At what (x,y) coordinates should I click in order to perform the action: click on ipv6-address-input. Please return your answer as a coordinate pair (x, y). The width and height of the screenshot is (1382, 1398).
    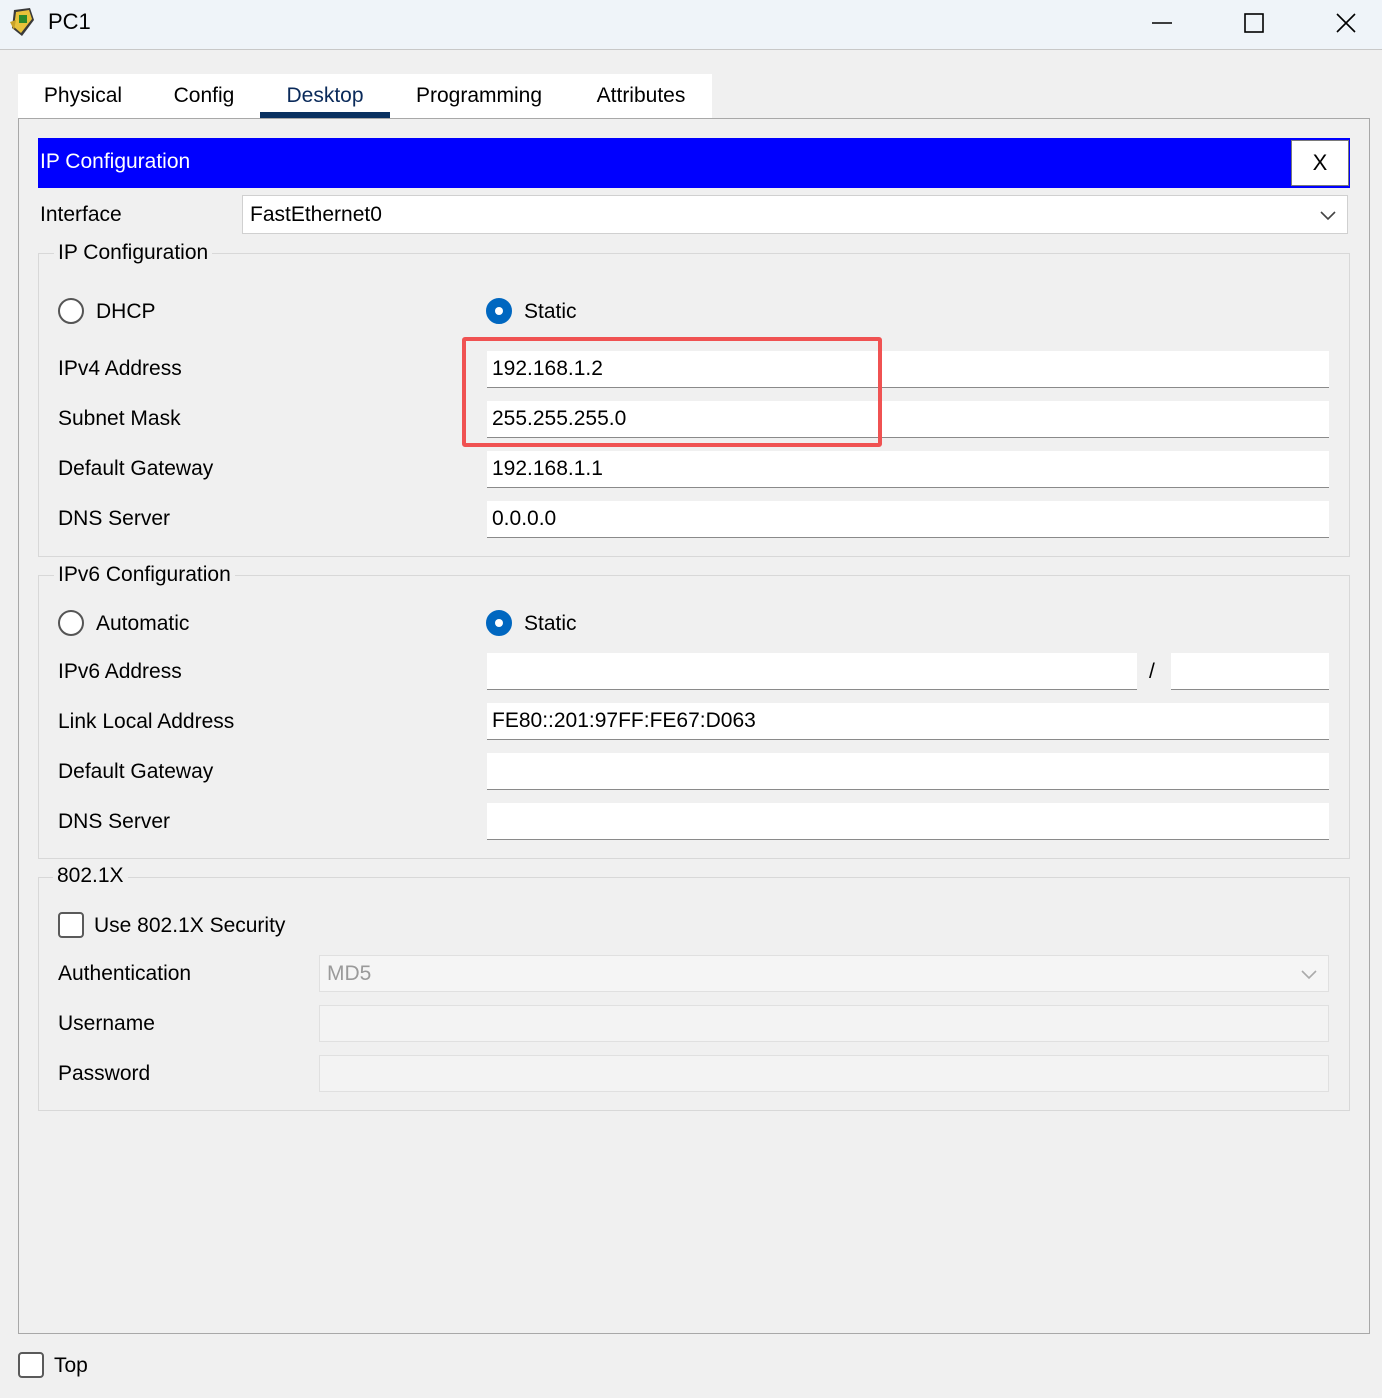
    Looking at the image, I should click on (812, 671).